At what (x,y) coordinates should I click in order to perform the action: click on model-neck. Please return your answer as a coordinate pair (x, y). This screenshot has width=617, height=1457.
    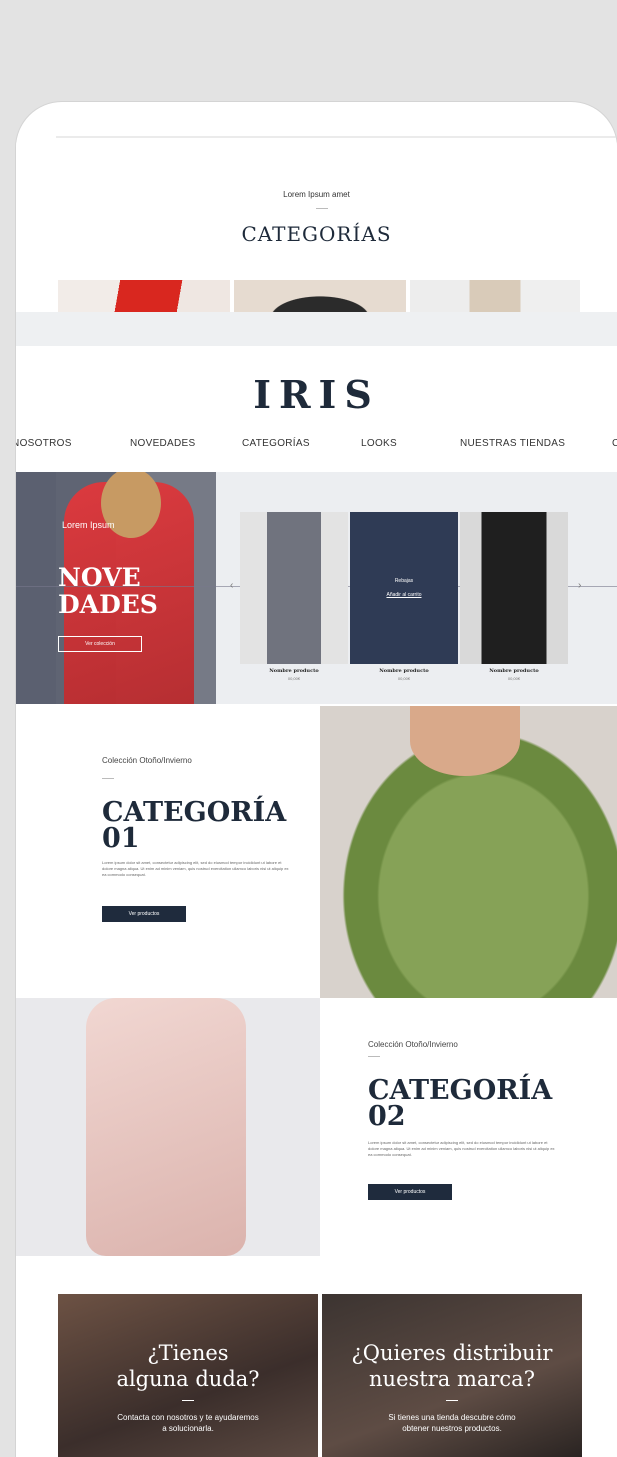
    Looking at the image, I should click on (465, 741).